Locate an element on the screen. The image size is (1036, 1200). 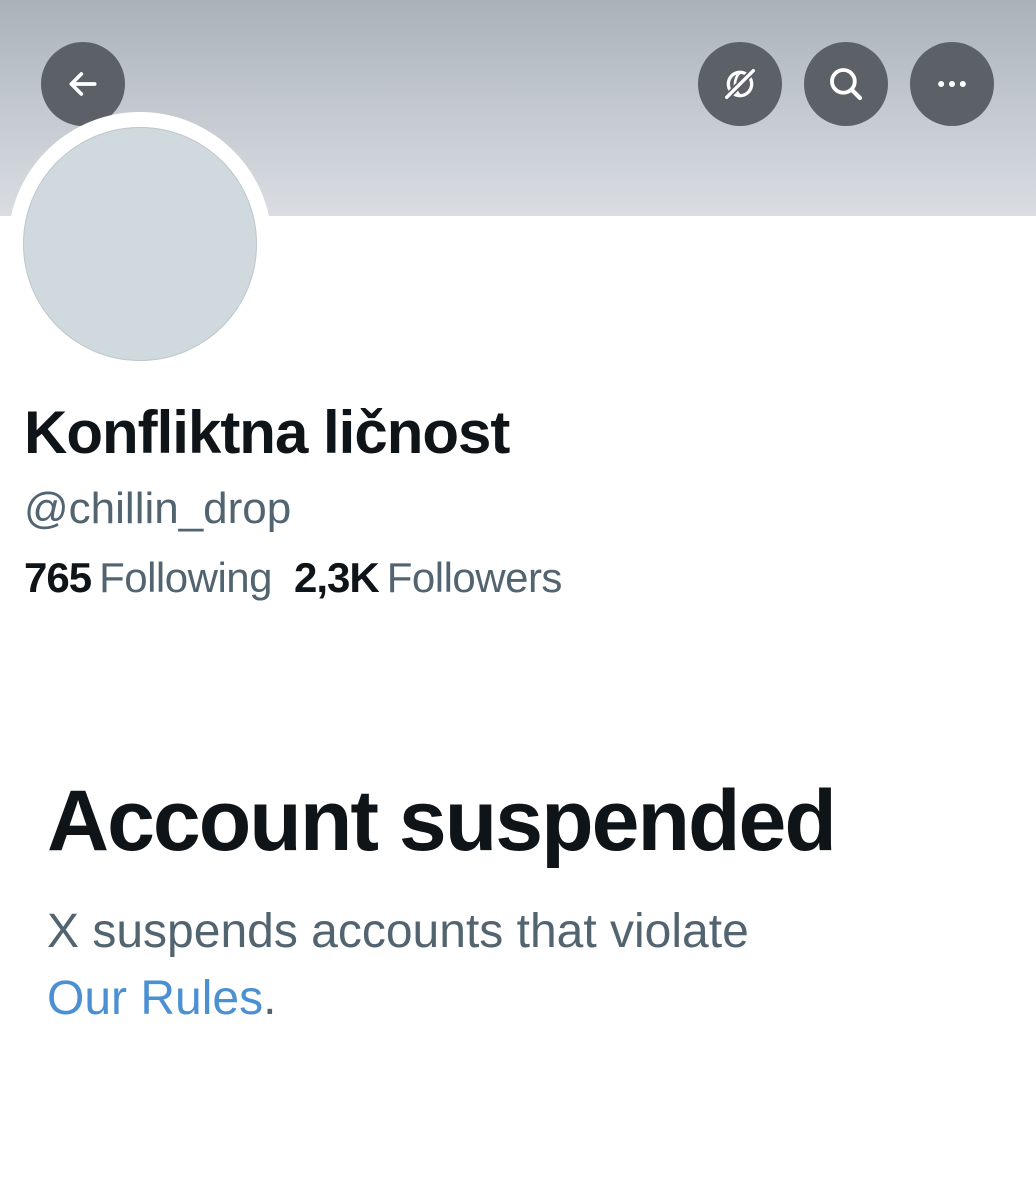
search-button is located at coordinates (846, 84).